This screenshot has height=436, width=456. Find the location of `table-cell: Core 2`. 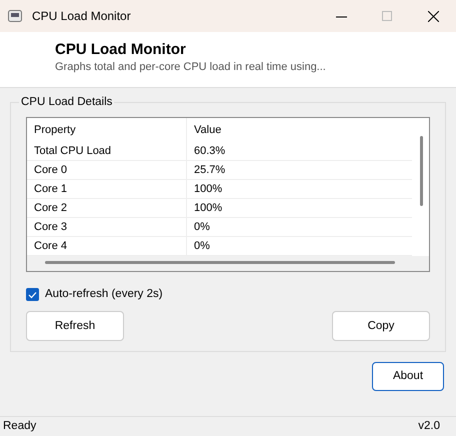

table-cell: Core 2 is located at coordinates (107, 208).